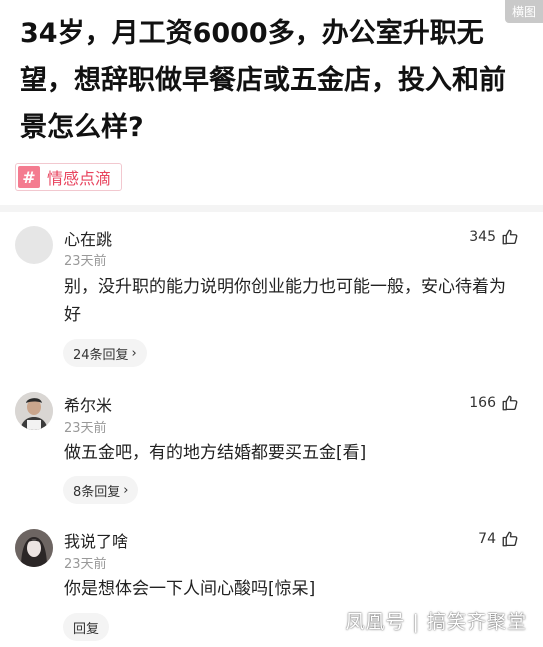 The height and width of the screenshot is (647, 543). What do you see at coordinates (482, 237) in the screenshot?
I see `like-count: 345` at bounding box center [482, 237].